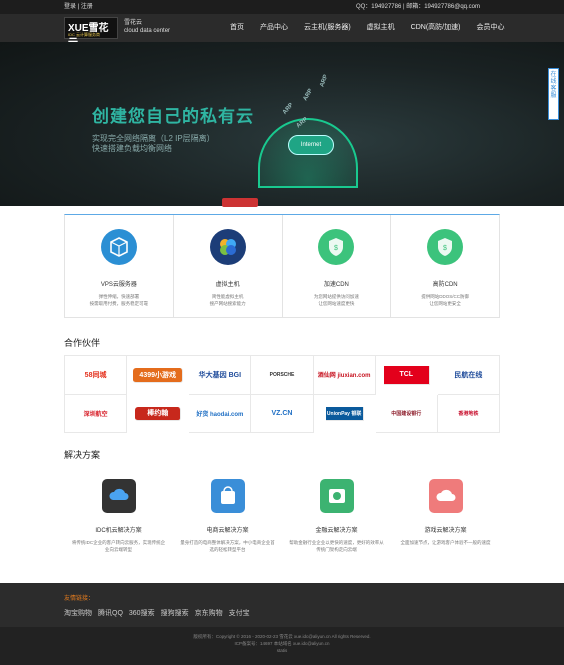 This screenshot has width=564, height=665. I want to click on logo-subtext: IDC 云计算服务商, so click(84, 34).